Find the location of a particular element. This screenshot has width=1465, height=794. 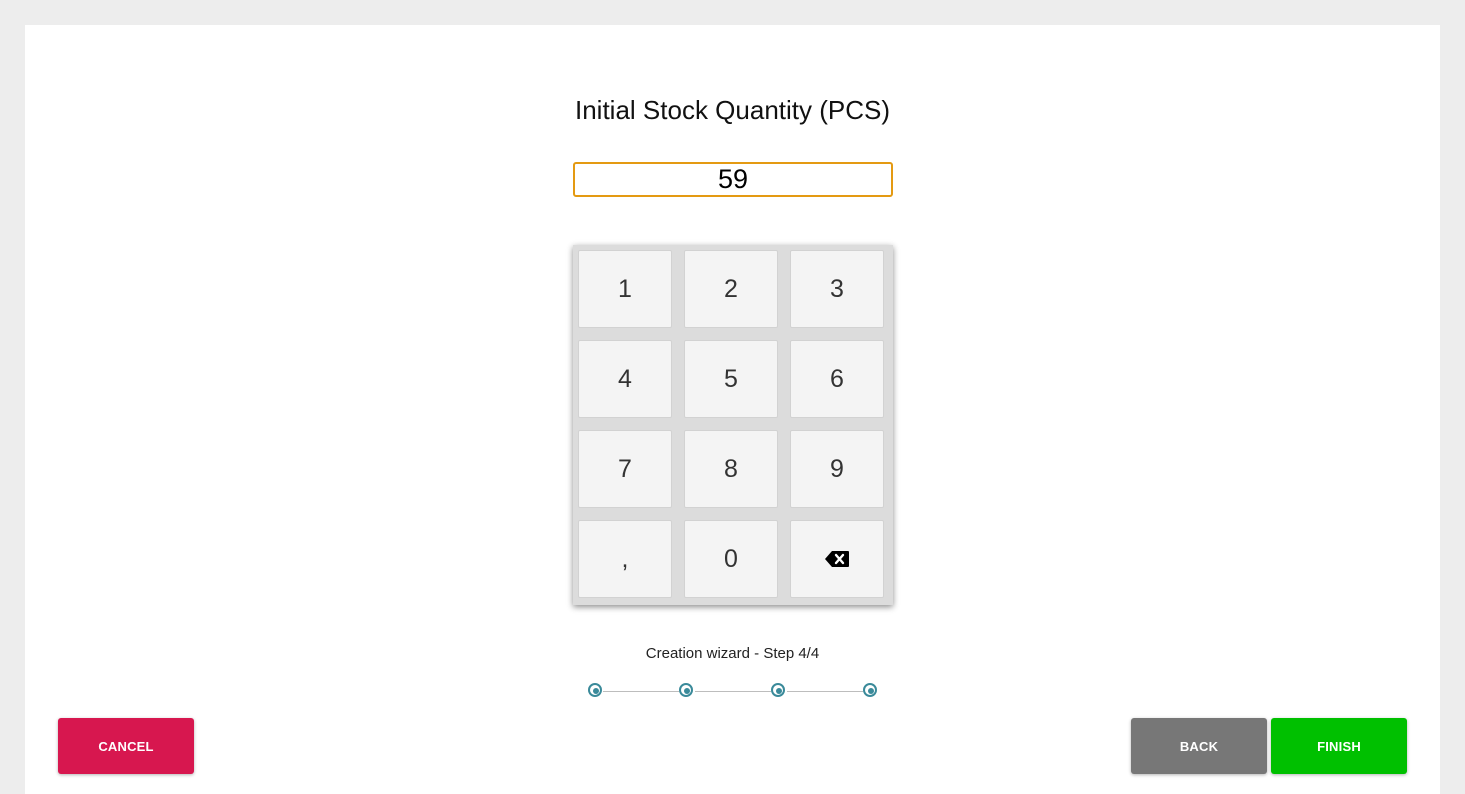

finish-button: FINISH is located at coordinates (1339, 746).